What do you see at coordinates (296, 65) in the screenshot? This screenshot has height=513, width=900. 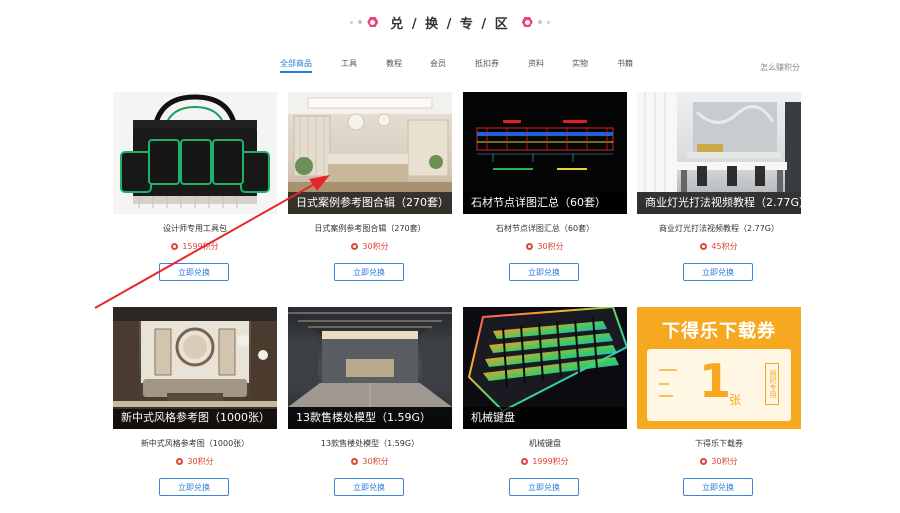 I see `tab-all-products: 全部商品` at bounding box center [296, 65].